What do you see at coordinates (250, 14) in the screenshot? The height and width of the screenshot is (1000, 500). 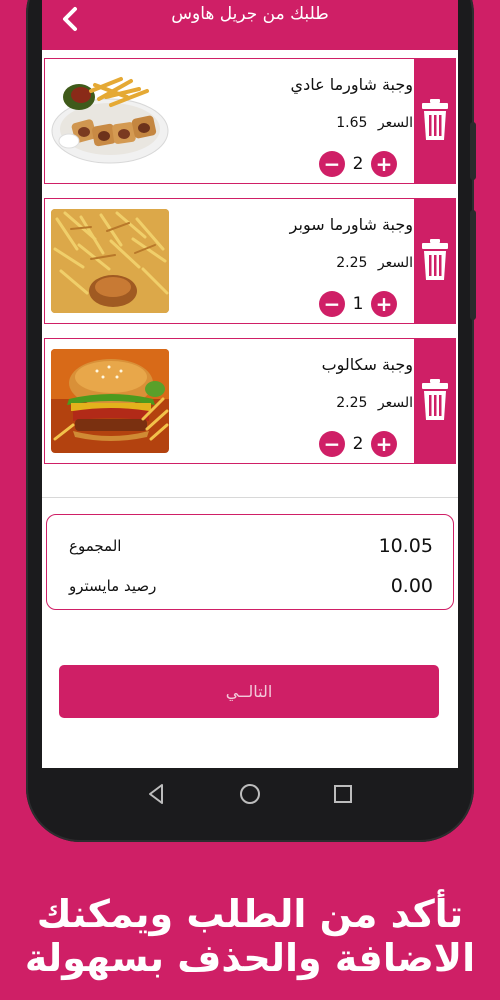 I see `page-title: طلبك من جريل هاوس` at bounding box center [250, 14].